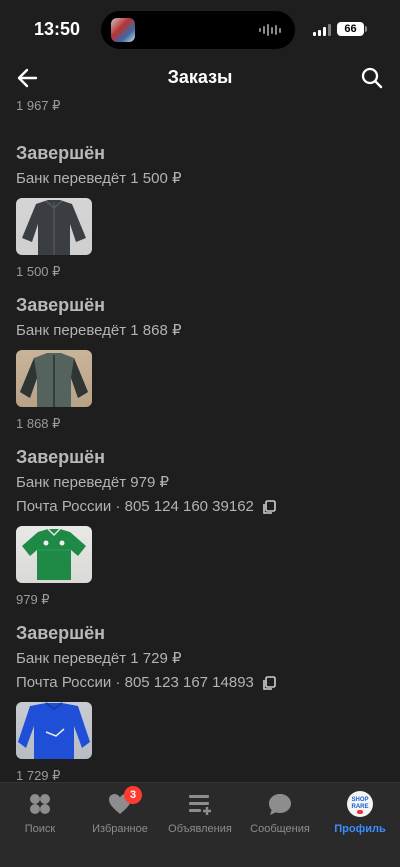  What do you see at coordinates (99, 330) in the screenshot?
I see `bank-transfer-text: Банк переведёт 1 868 ₽` at bounding box center [99, 330].